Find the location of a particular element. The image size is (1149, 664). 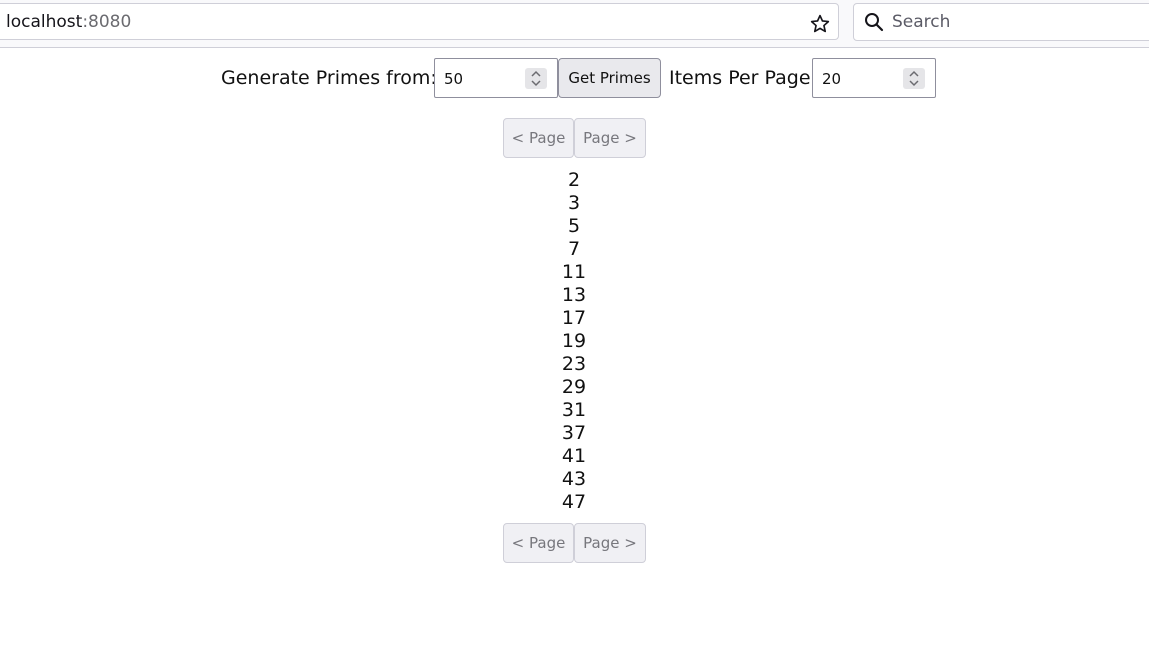

pager-top: < Page Page > is located at coordinates (574, 138).